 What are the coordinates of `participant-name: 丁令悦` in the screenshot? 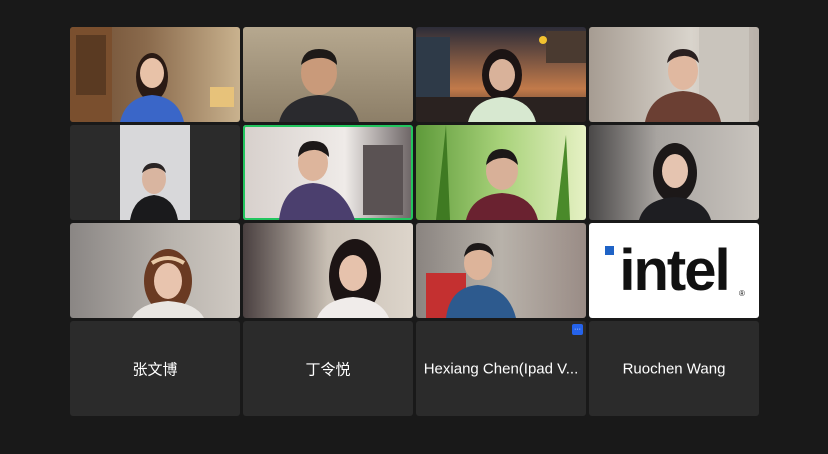 It's located at (328, 369).